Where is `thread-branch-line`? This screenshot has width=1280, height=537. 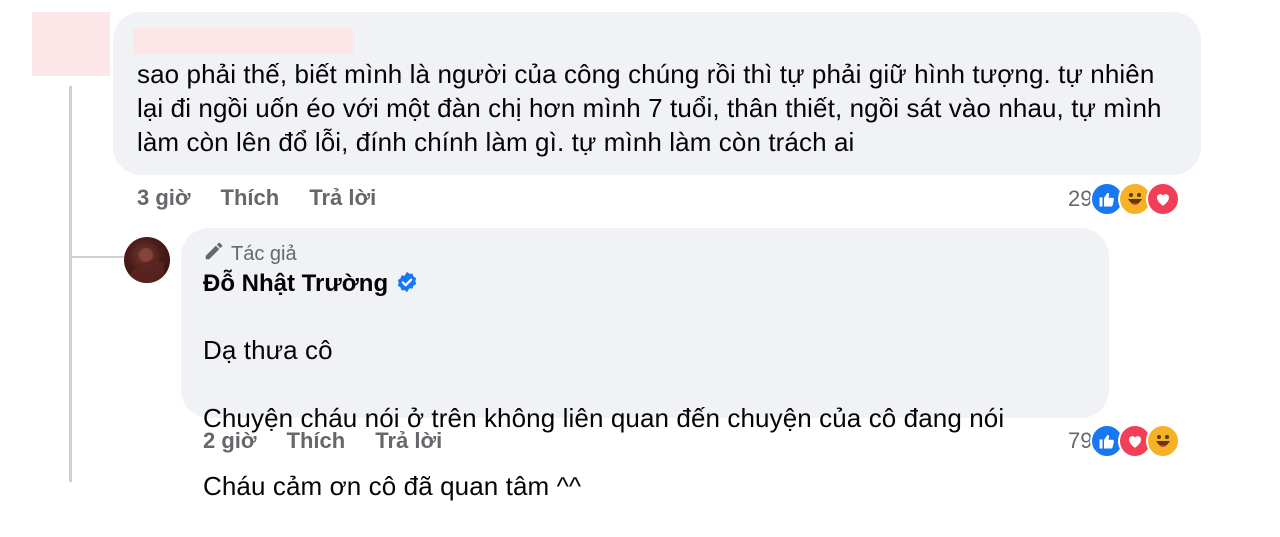
thread-branch-line is located at coordinates (98, 257).